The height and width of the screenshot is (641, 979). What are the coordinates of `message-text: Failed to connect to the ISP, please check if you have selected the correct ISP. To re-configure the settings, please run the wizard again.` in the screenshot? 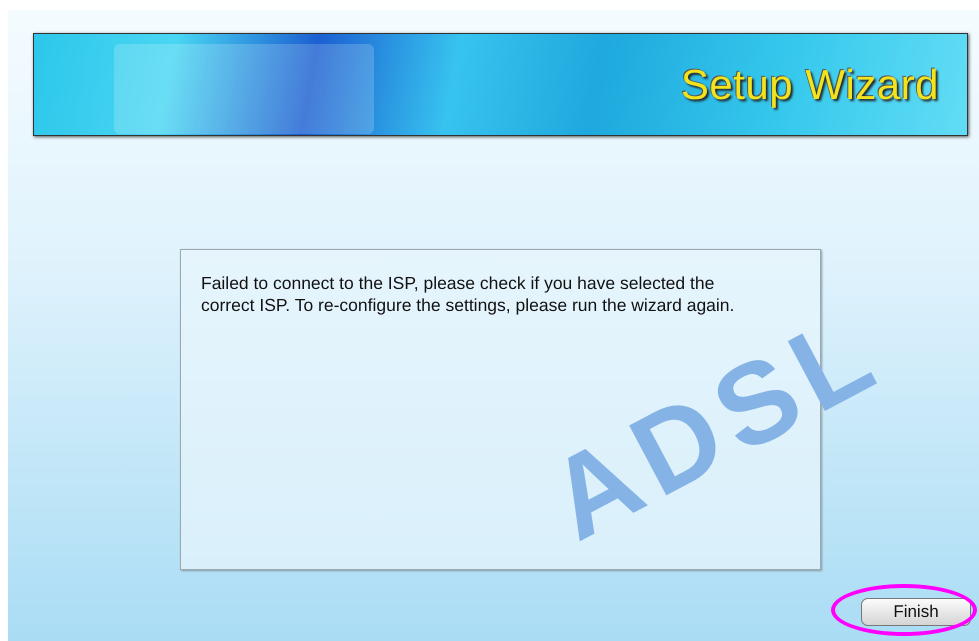 It's located at (467, 294).